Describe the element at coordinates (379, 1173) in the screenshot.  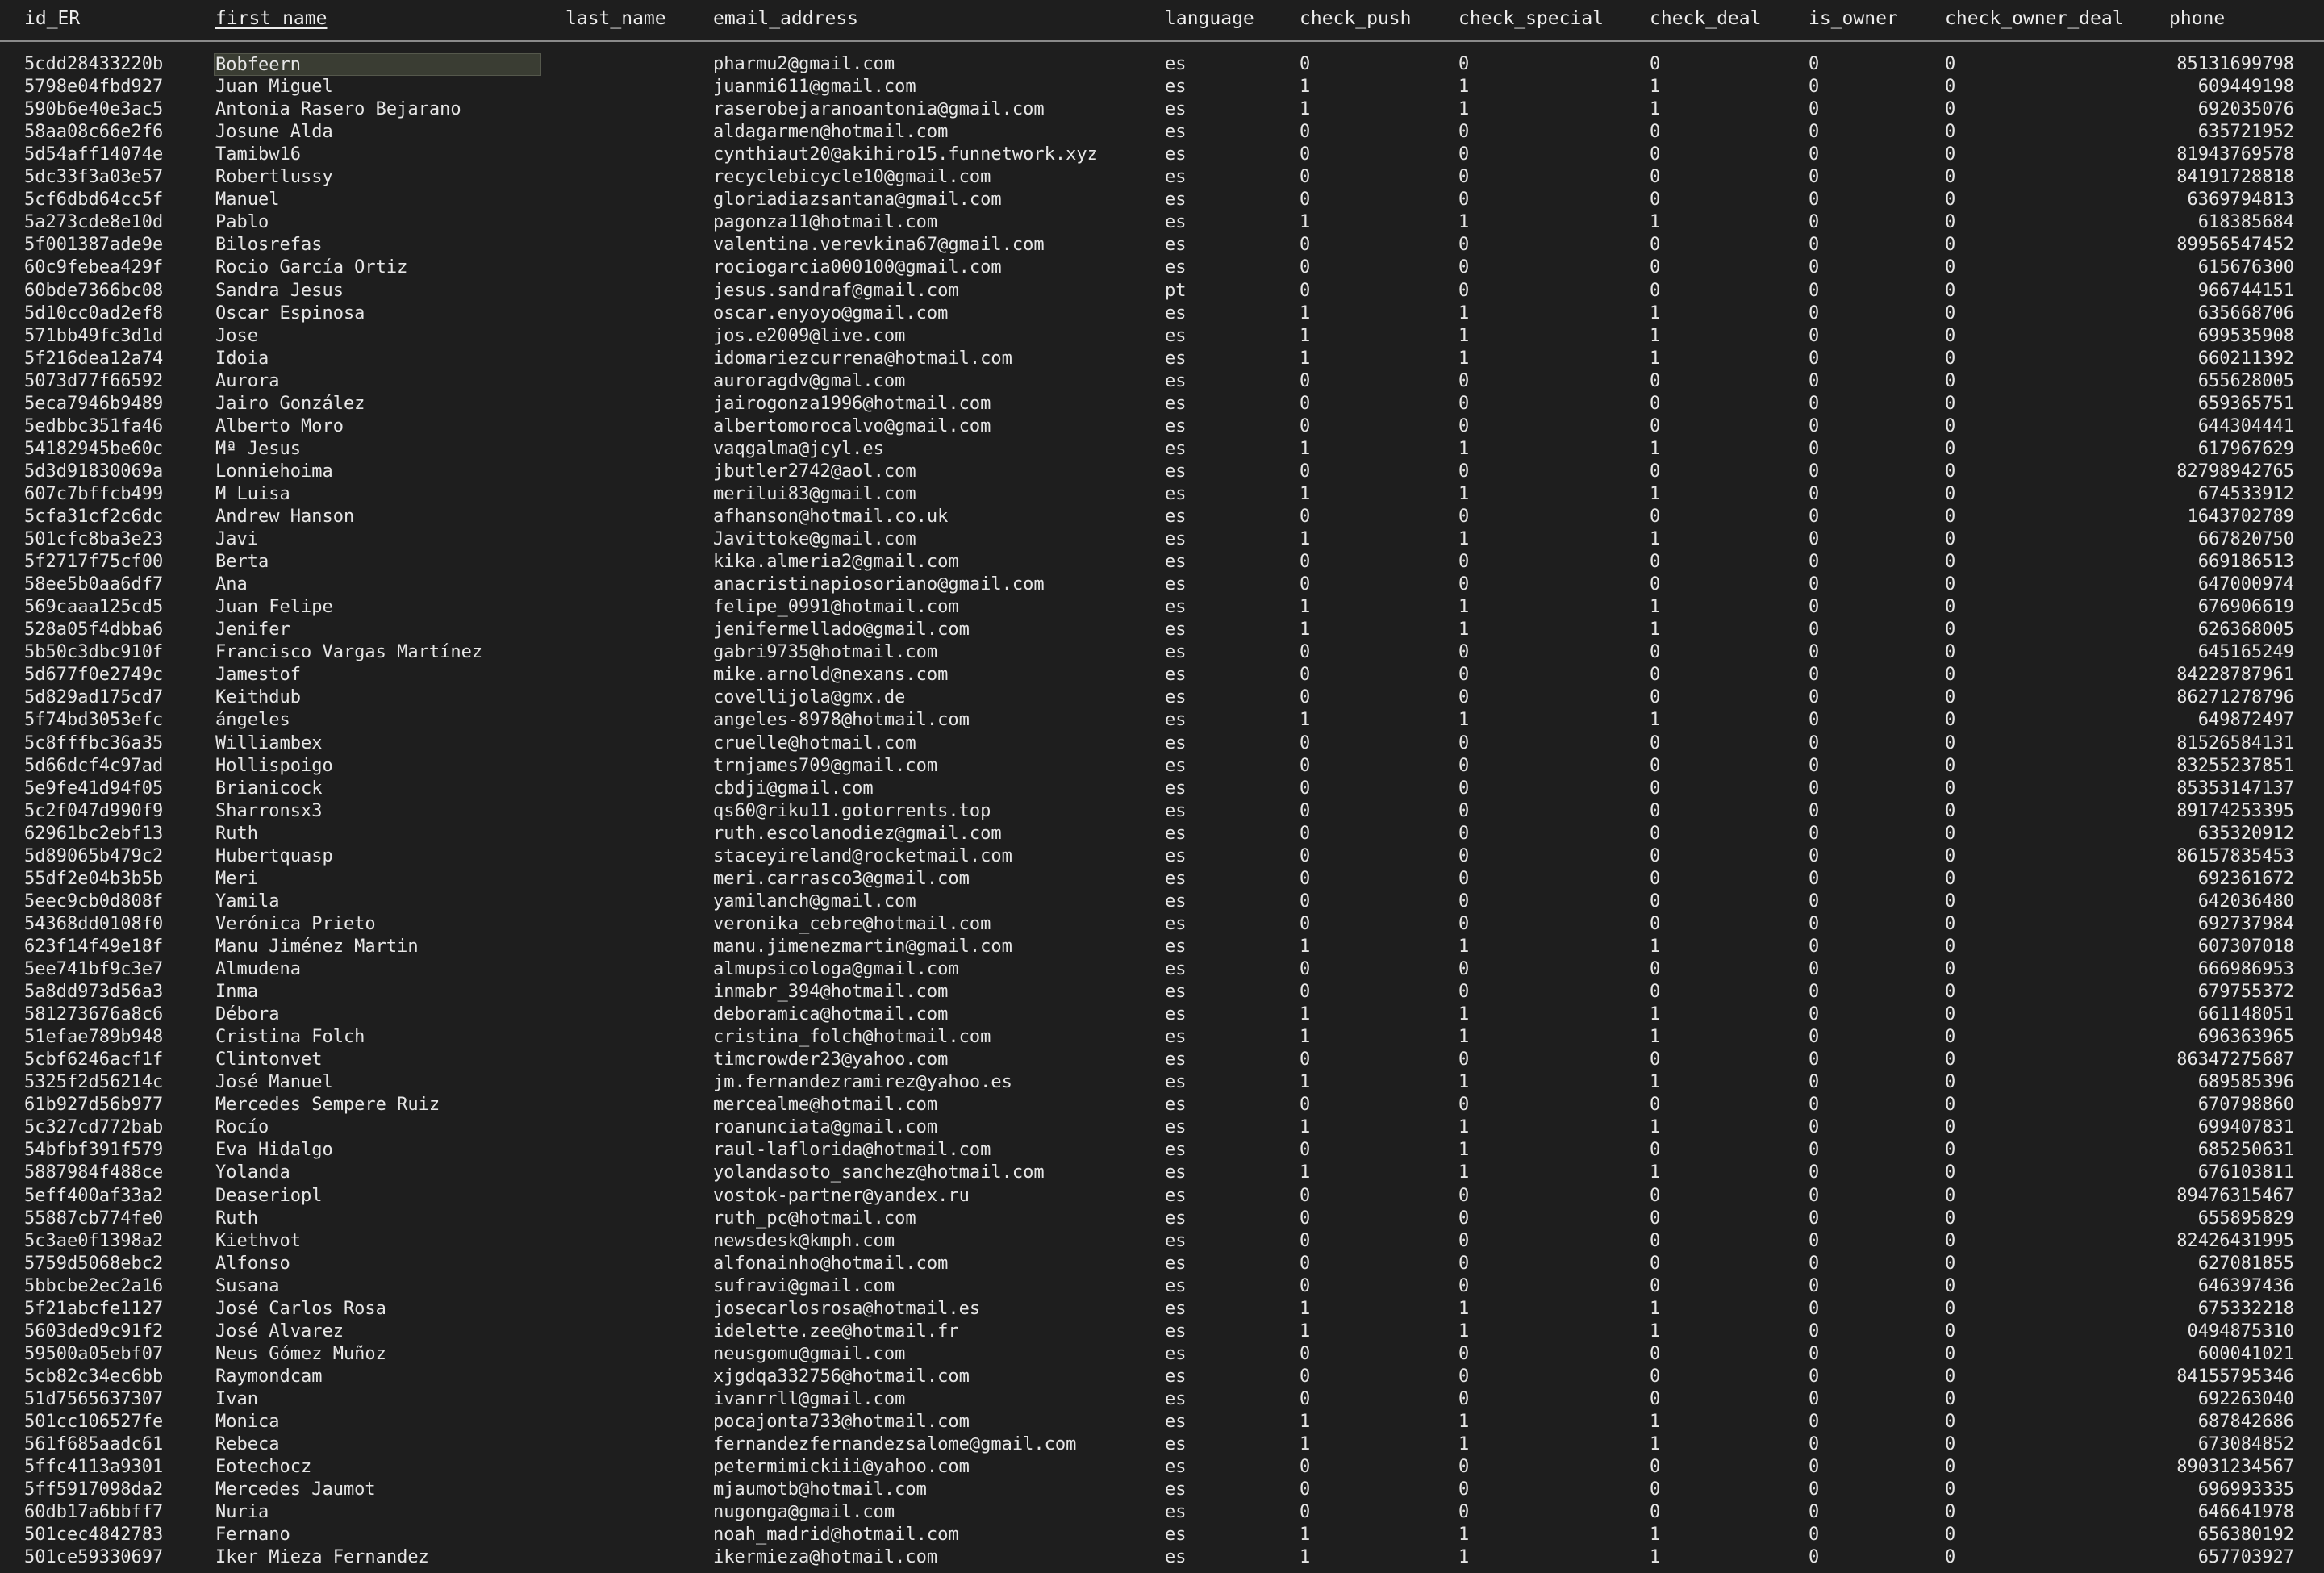
I see `cell-first: Yolanda` at that location.